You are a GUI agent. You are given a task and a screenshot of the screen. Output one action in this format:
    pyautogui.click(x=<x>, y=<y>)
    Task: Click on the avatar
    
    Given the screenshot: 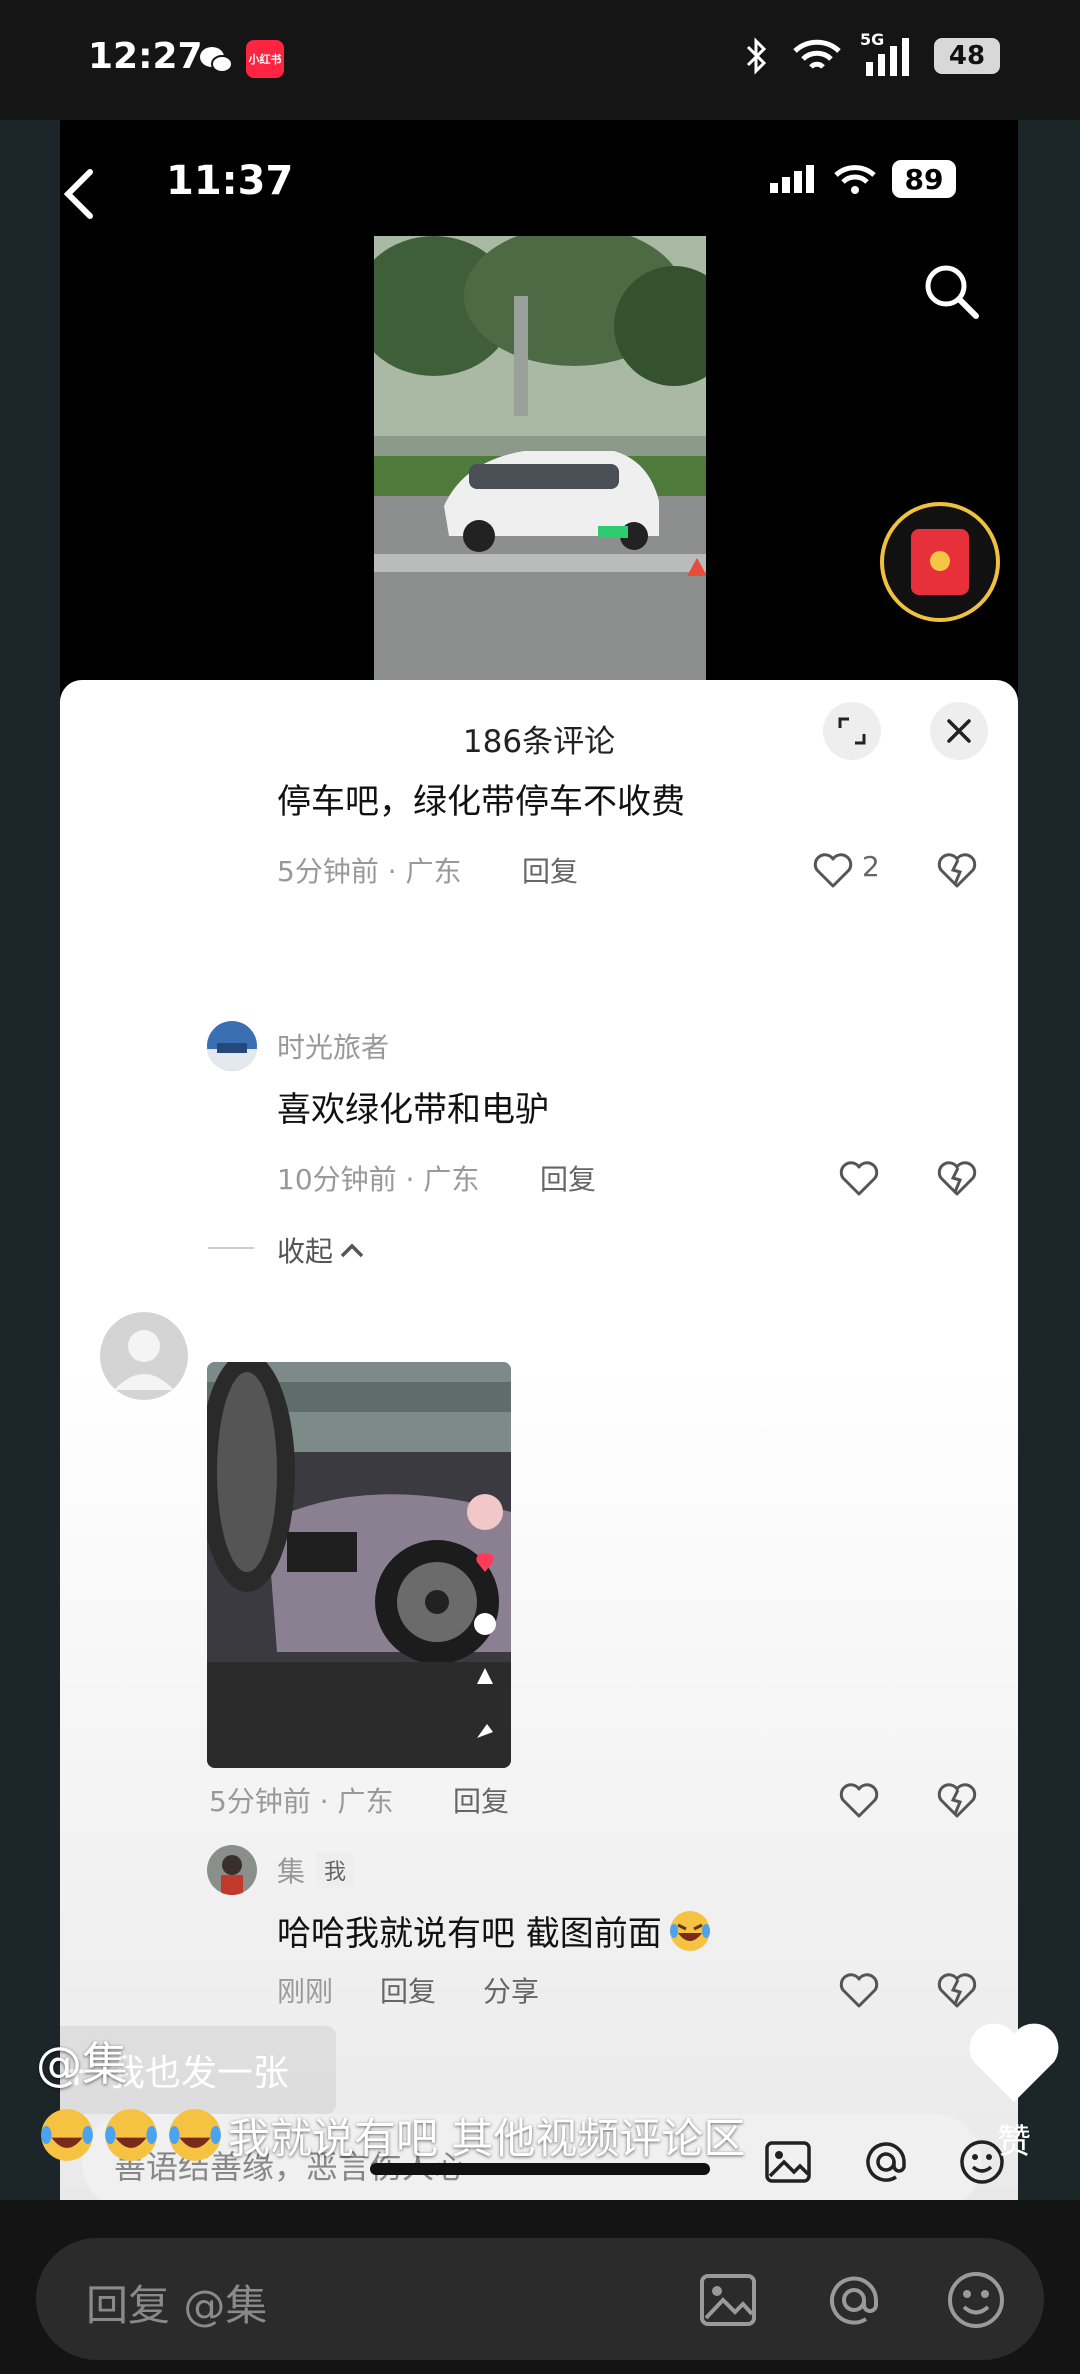 What is the action you would take?
    pyautogui.click(x=232, y=1046)
    